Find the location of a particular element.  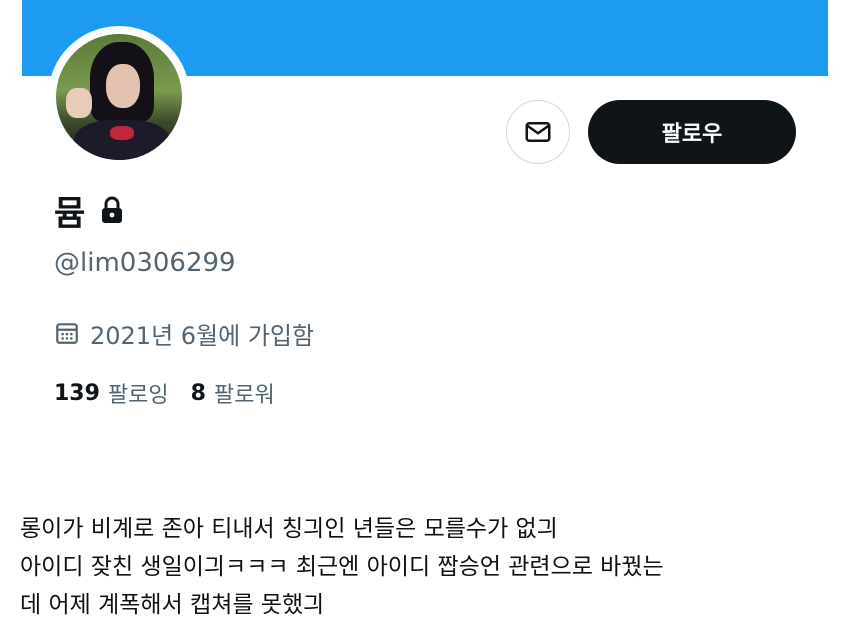

following-link: 139 팔로잉 is located at coordinates (111, 393).